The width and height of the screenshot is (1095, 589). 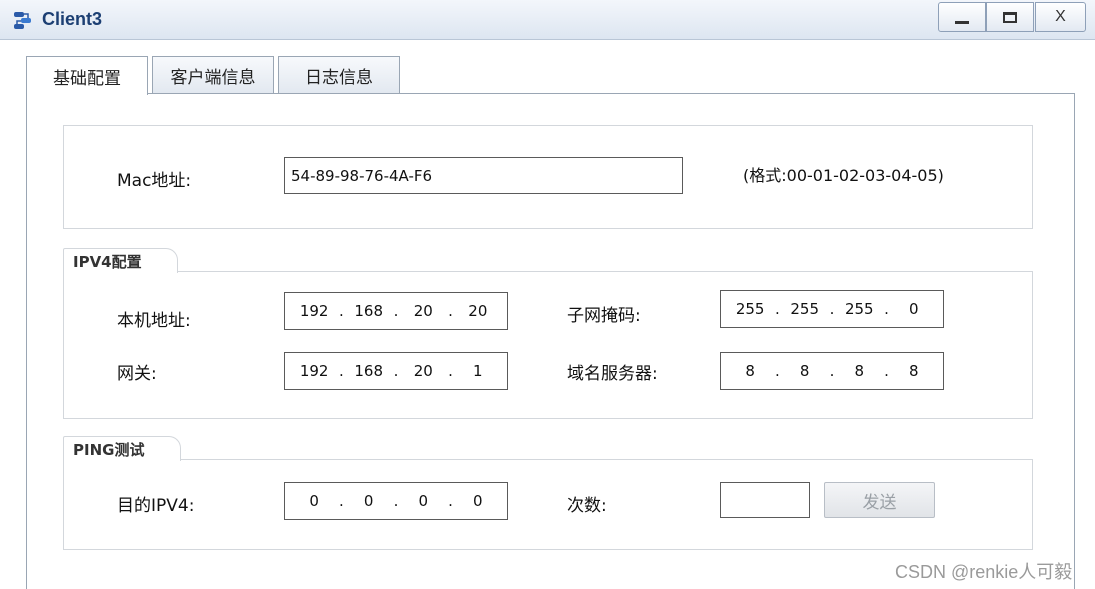 What do you see at coordinates (765, 500) in the screenshot?
I see `count-input` at bounding box center [765, 500].